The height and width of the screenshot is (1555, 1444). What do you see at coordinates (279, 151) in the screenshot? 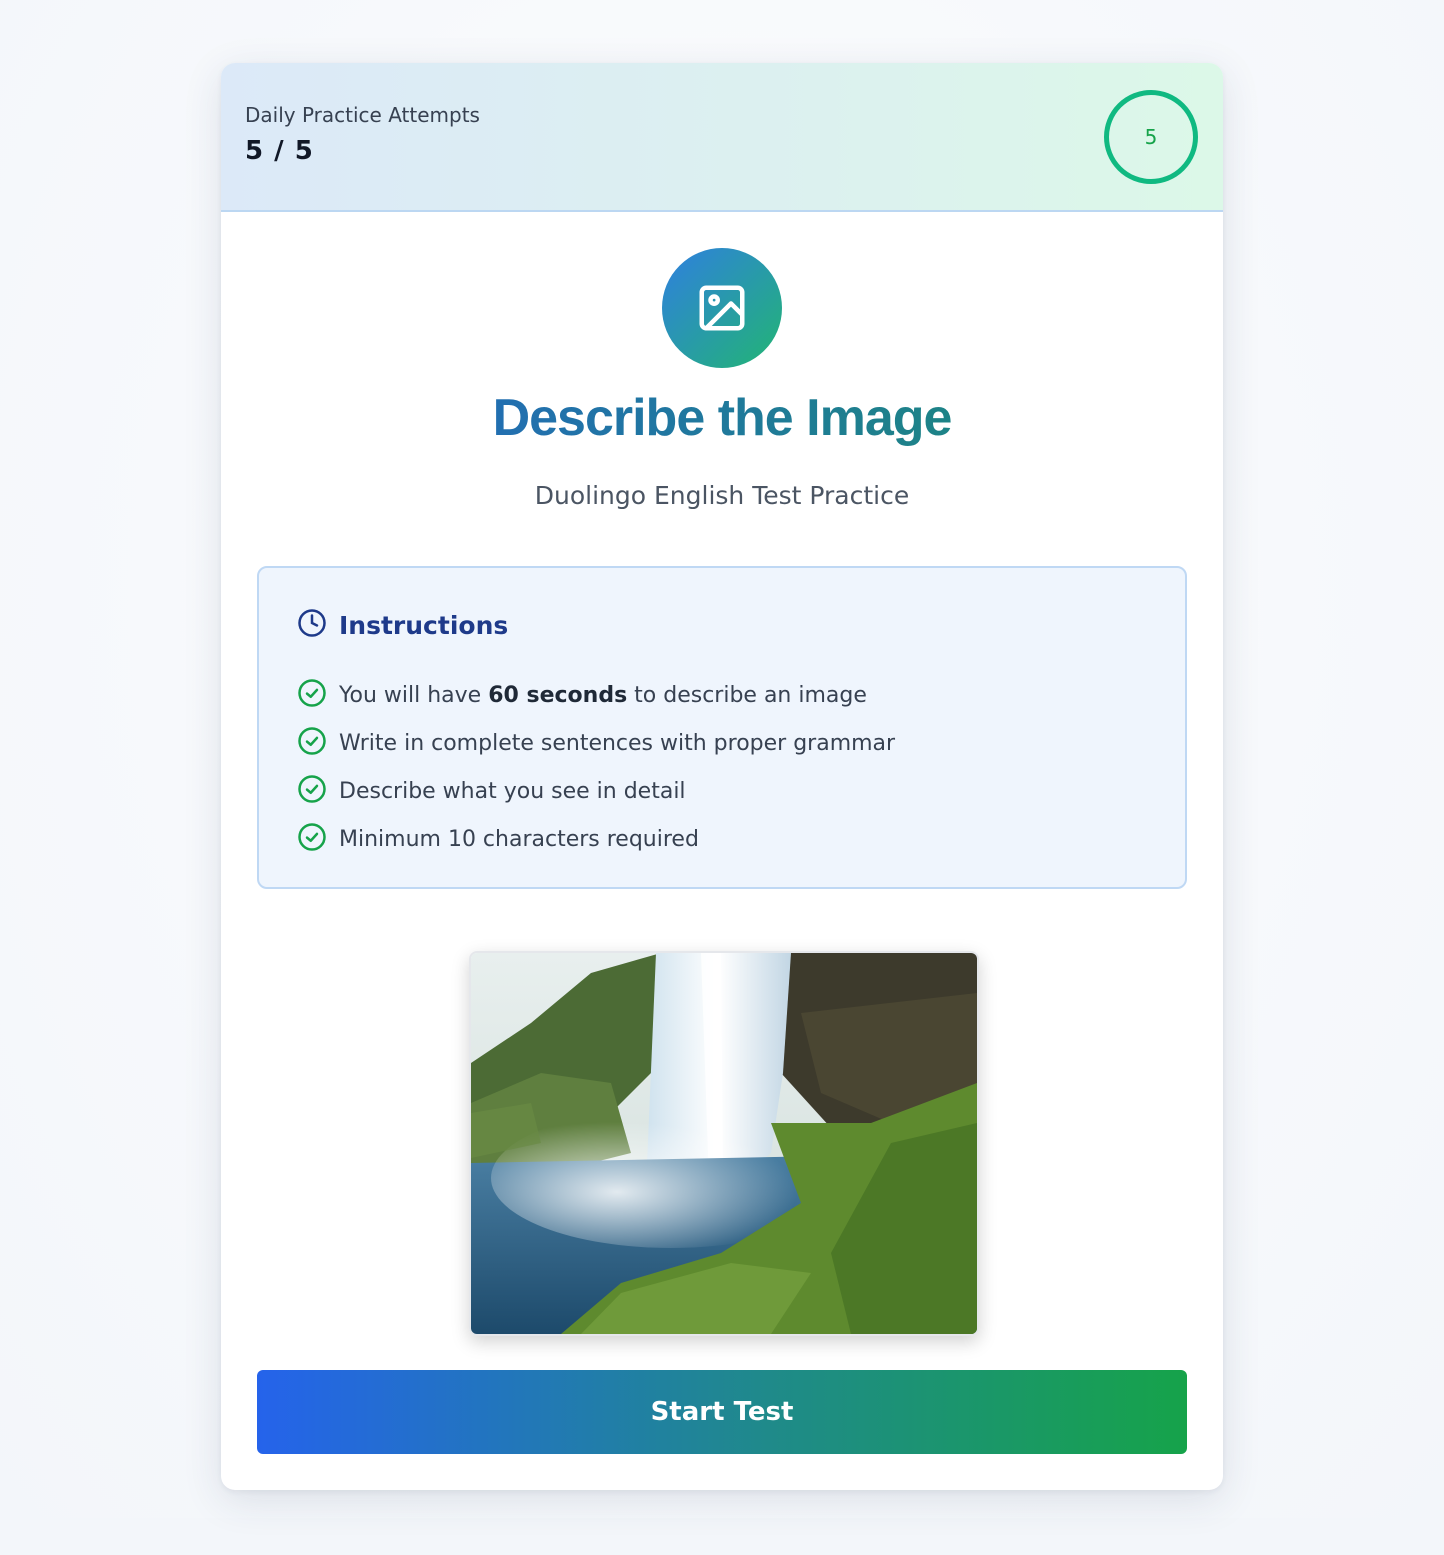
I see `attempts-count: 5 / 5` at bounding box center [279, 151].